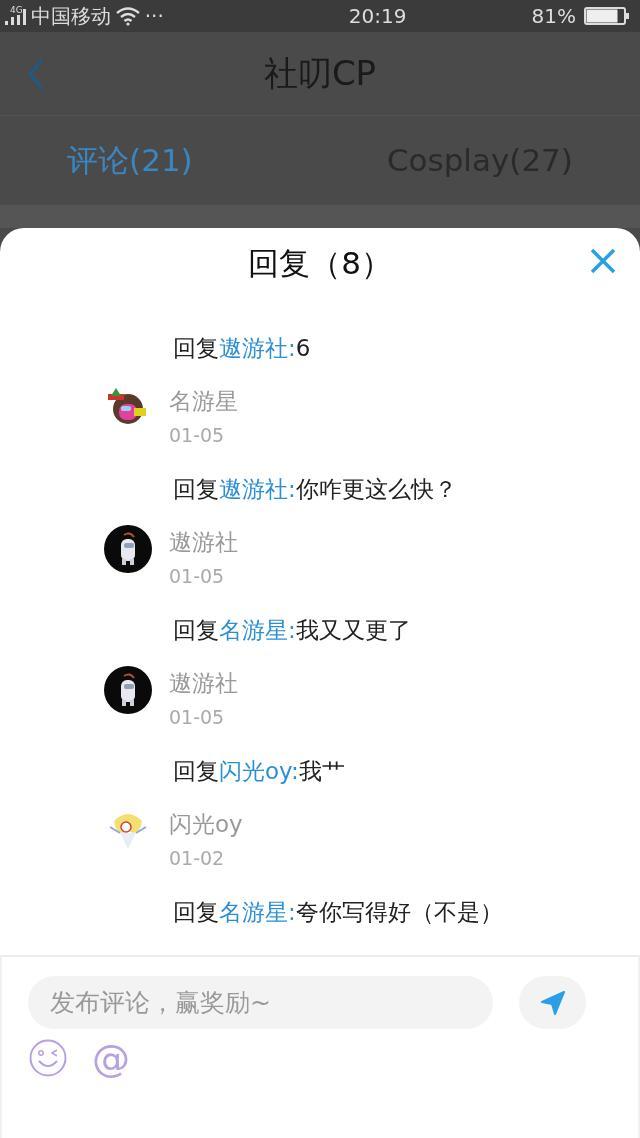 This screenshot has height=1138, width=640. I want to click on tab: 评论(21), so click(130, 160).